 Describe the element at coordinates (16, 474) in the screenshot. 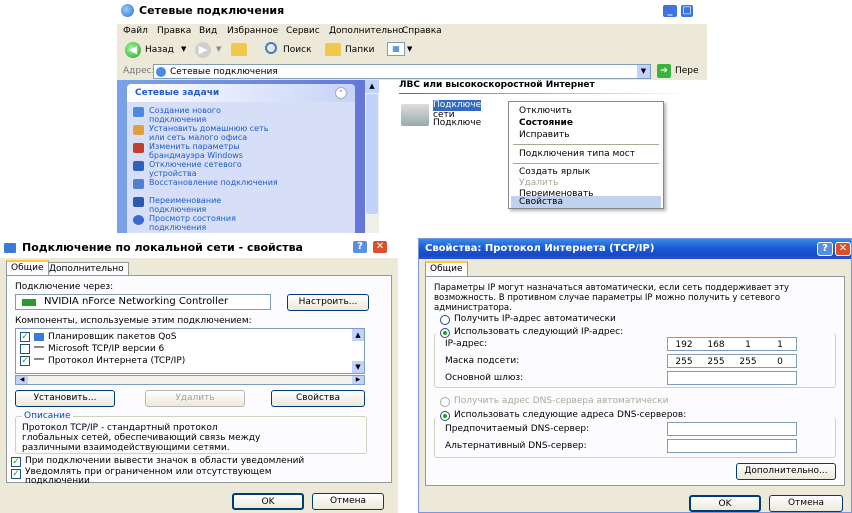

I see `notify-checkbox: ✓` at that location.